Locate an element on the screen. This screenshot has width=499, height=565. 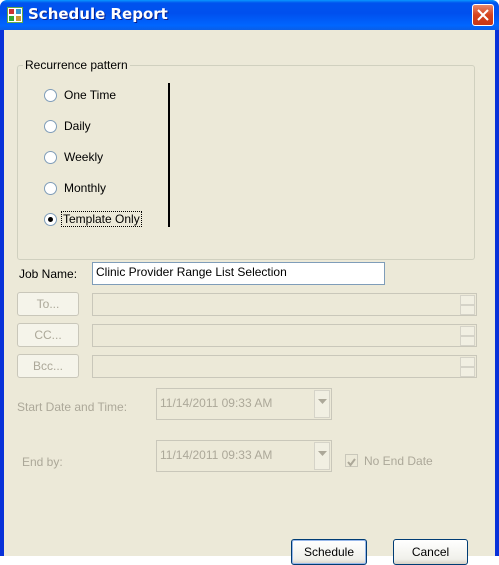
start-date-picker: 11/14/2011 09:33 AM is located at coordinates (244, 404).